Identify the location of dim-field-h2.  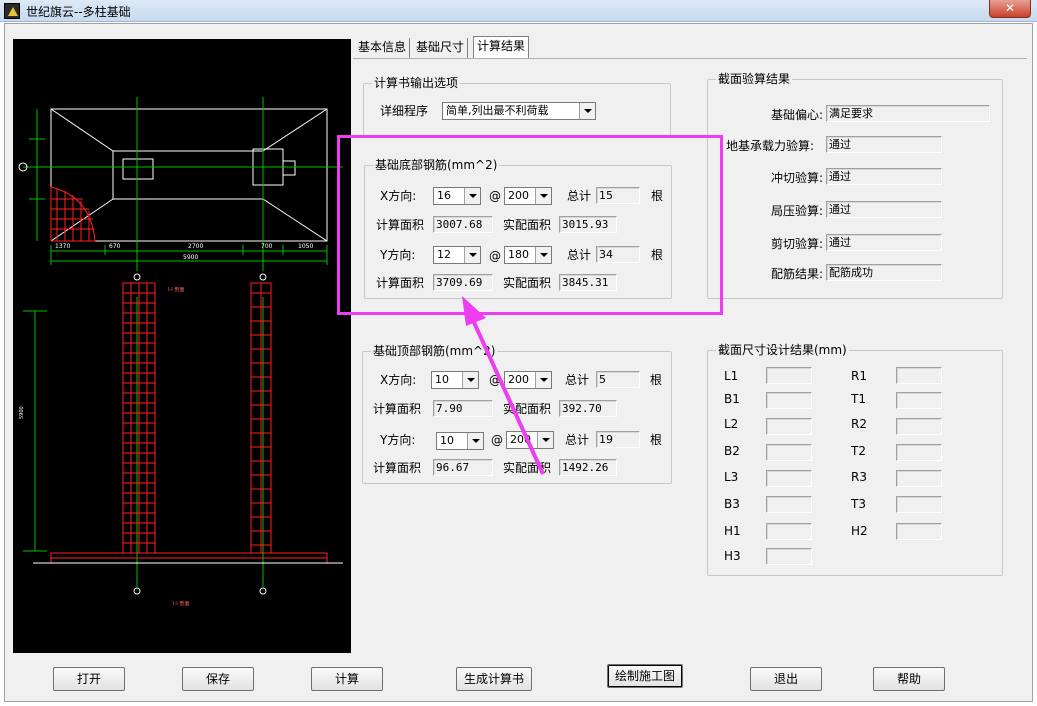
(919, 531).